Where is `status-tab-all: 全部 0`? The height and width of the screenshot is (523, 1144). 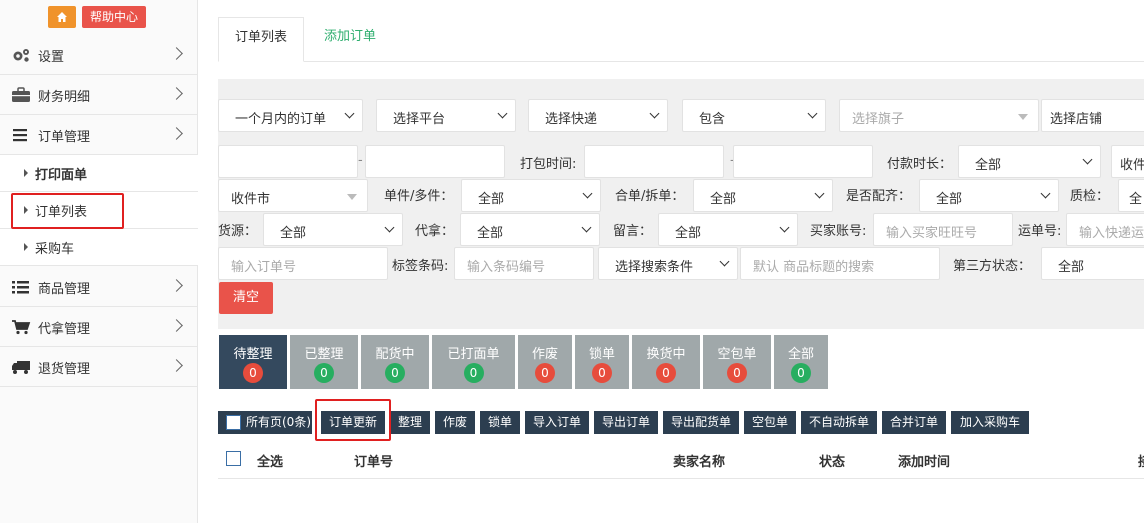 status-tab-all: 全部 0 is located at coordinates (801, 362).